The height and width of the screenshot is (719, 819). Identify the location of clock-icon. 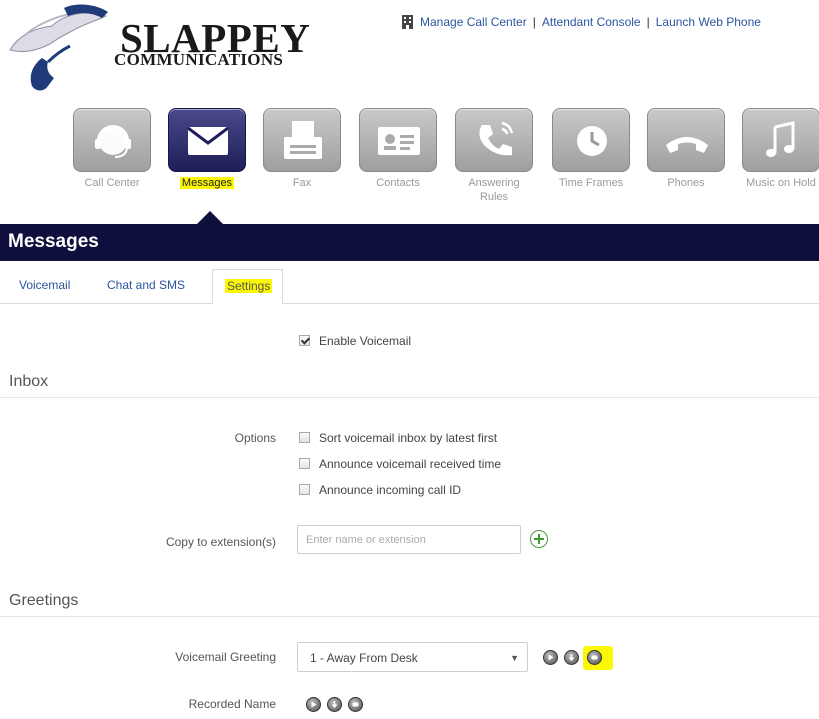
(591, 140).